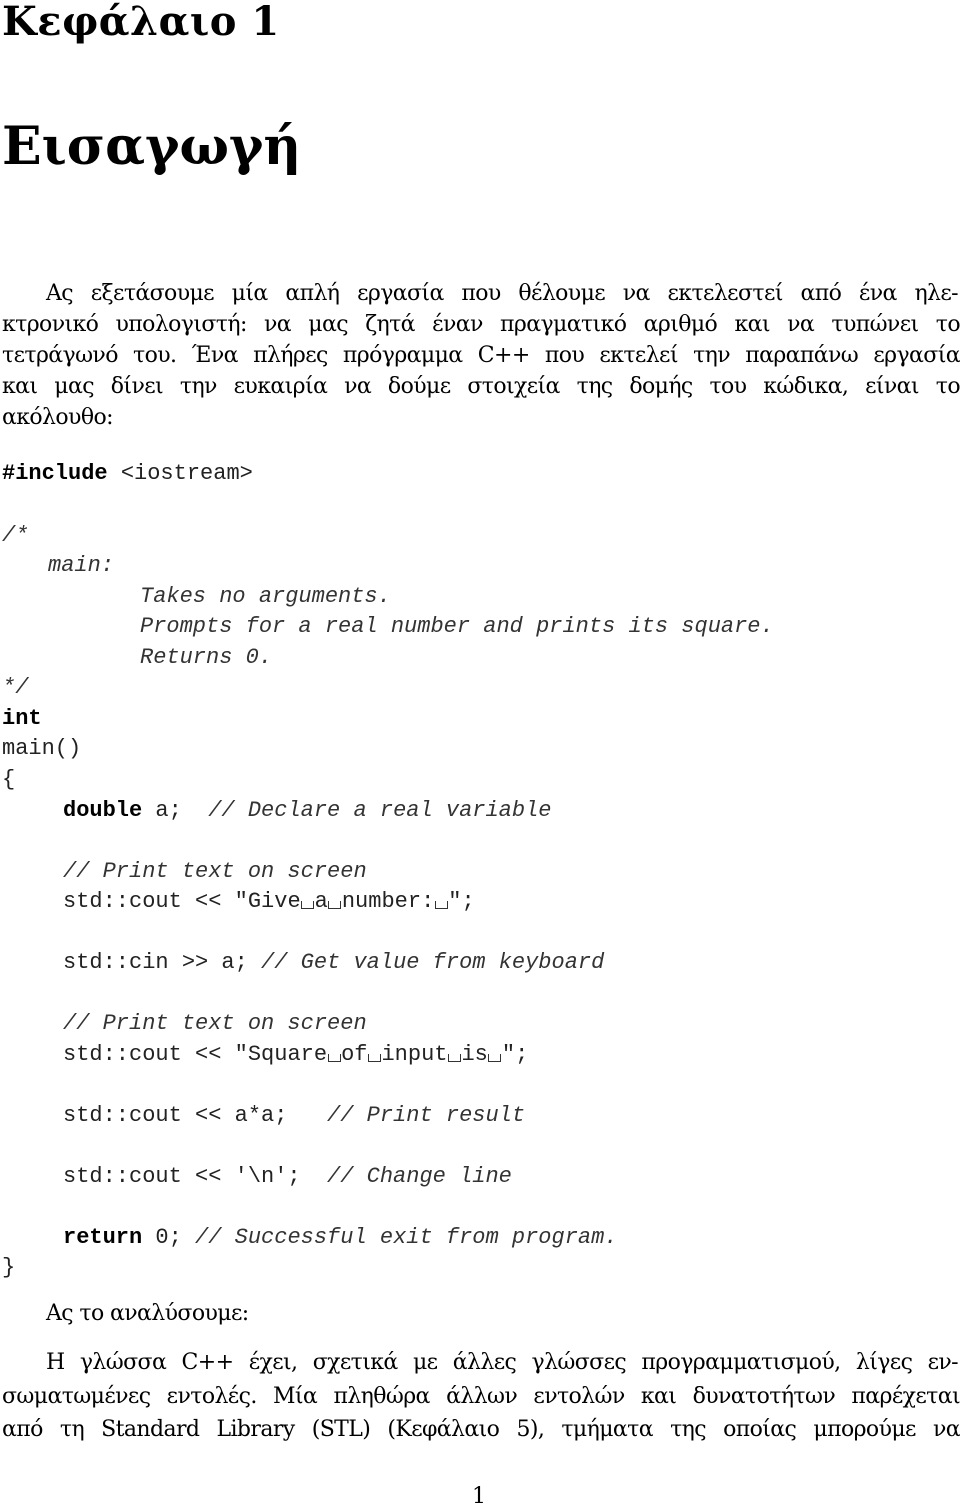 Image resolution: width=960 pixels, height=1512 pixels. Describe the element at coordinates (354, 1054) in the screenshot. I see `string-word: of` at that location.